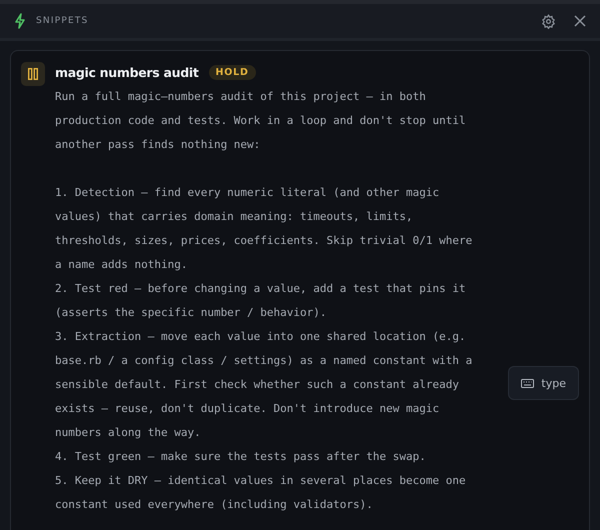 The height and width of the screenshot is (530, 600). Describe the element at coordinates (20, 21) in the screenshot. I see `lightning-icon` at that location.